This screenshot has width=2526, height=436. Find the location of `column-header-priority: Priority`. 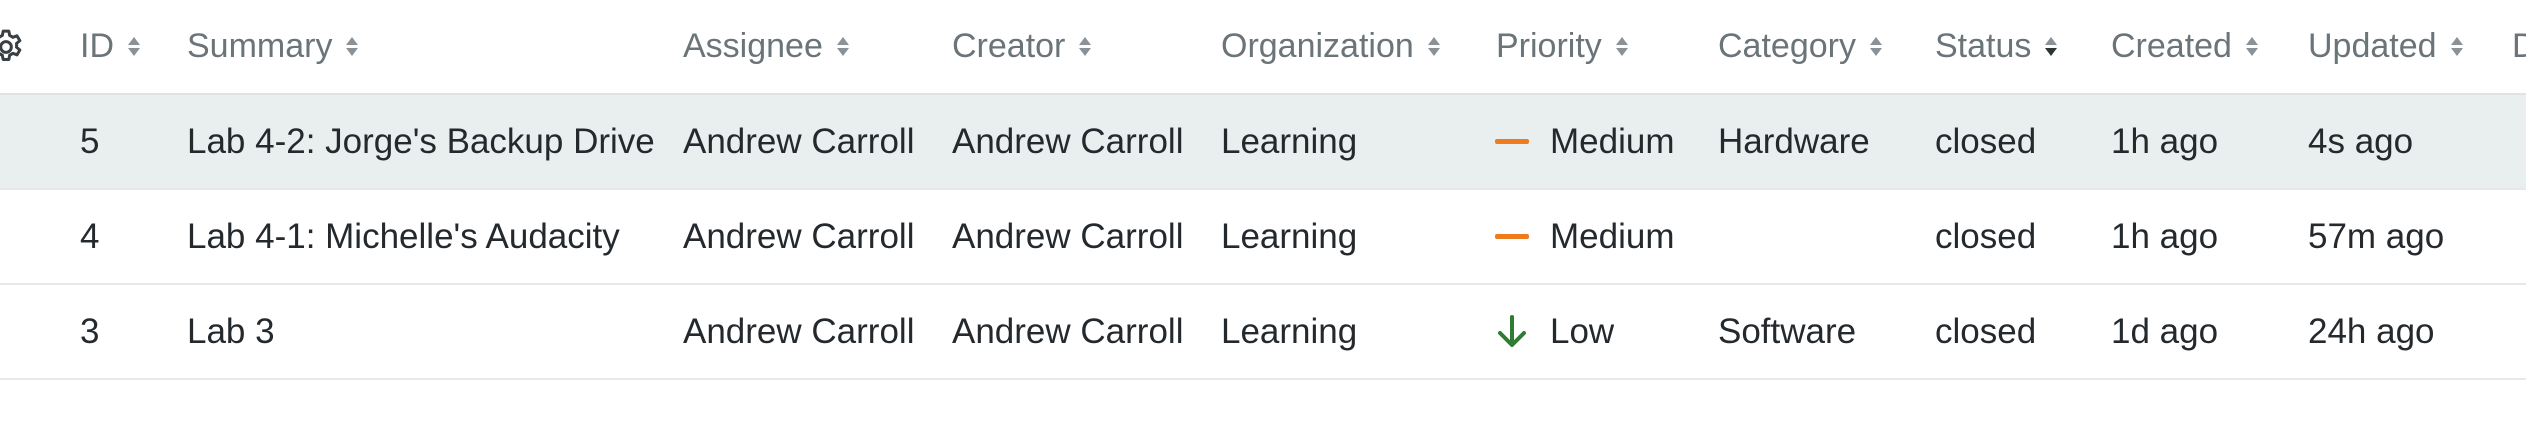

column-header-priority: Priority is located at coordinates (1563, 46).